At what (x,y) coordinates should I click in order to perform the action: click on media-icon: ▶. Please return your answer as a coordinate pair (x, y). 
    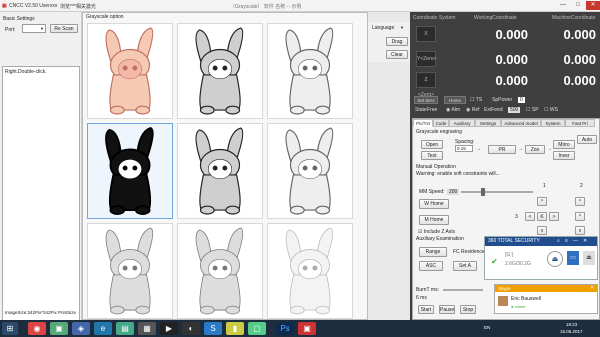
    Looking at the image, I should click on (169, 328).